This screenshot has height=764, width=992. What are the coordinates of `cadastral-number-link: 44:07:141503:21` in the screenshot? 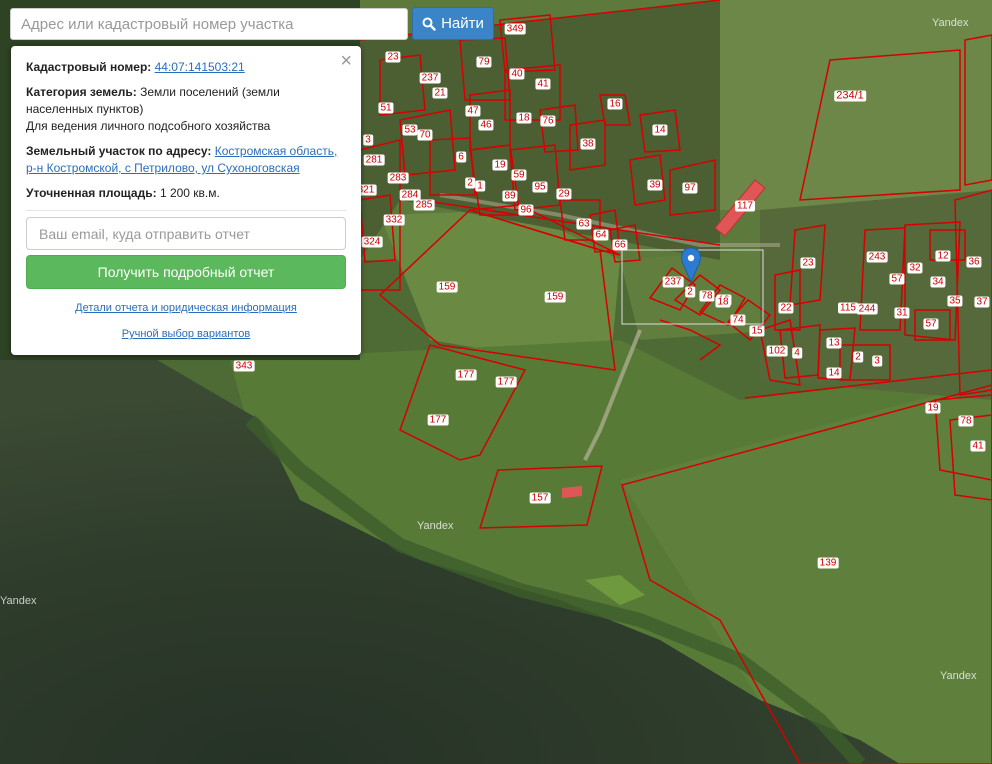 It's located at (200, 67).